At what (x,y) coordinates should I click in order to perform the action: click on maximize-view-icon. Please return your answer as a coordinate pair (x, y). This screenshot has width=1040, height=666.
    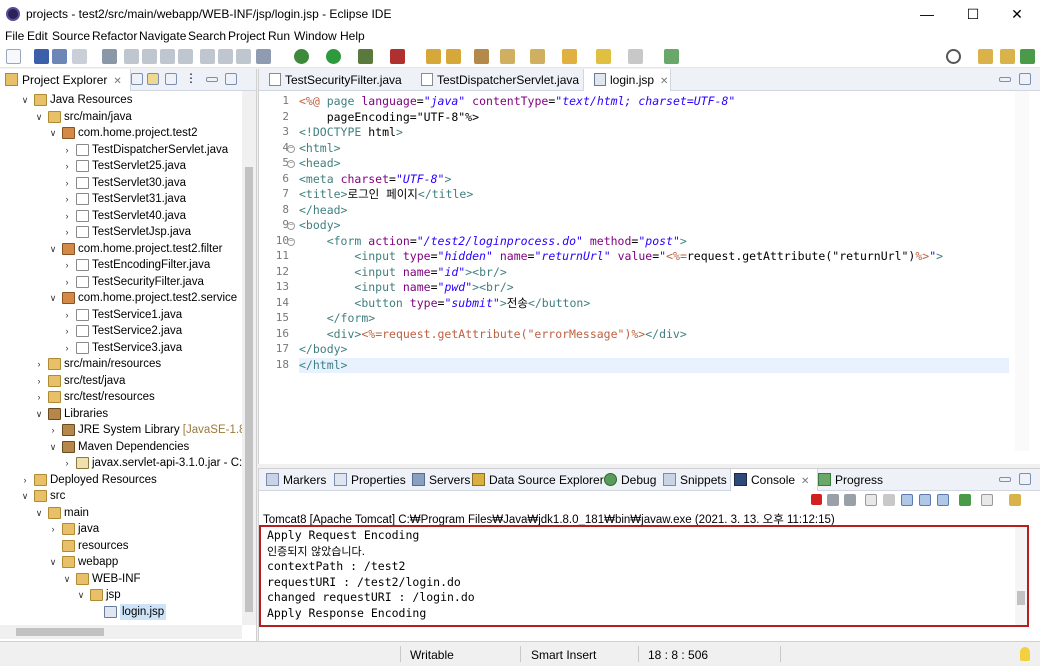
    Looking at the image, I should click on (231, 79).